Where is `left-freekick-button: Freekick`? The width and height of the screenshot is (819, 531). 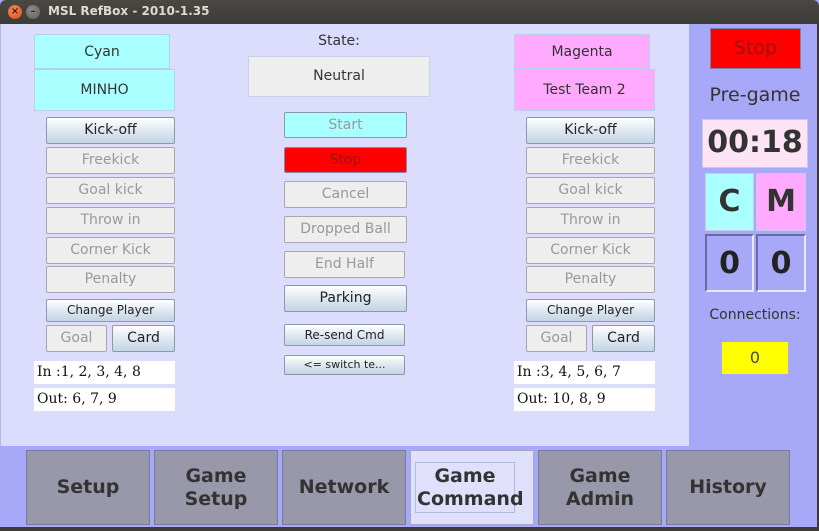
left-freekick-button: Freekick is located at coordinates (110, 160).